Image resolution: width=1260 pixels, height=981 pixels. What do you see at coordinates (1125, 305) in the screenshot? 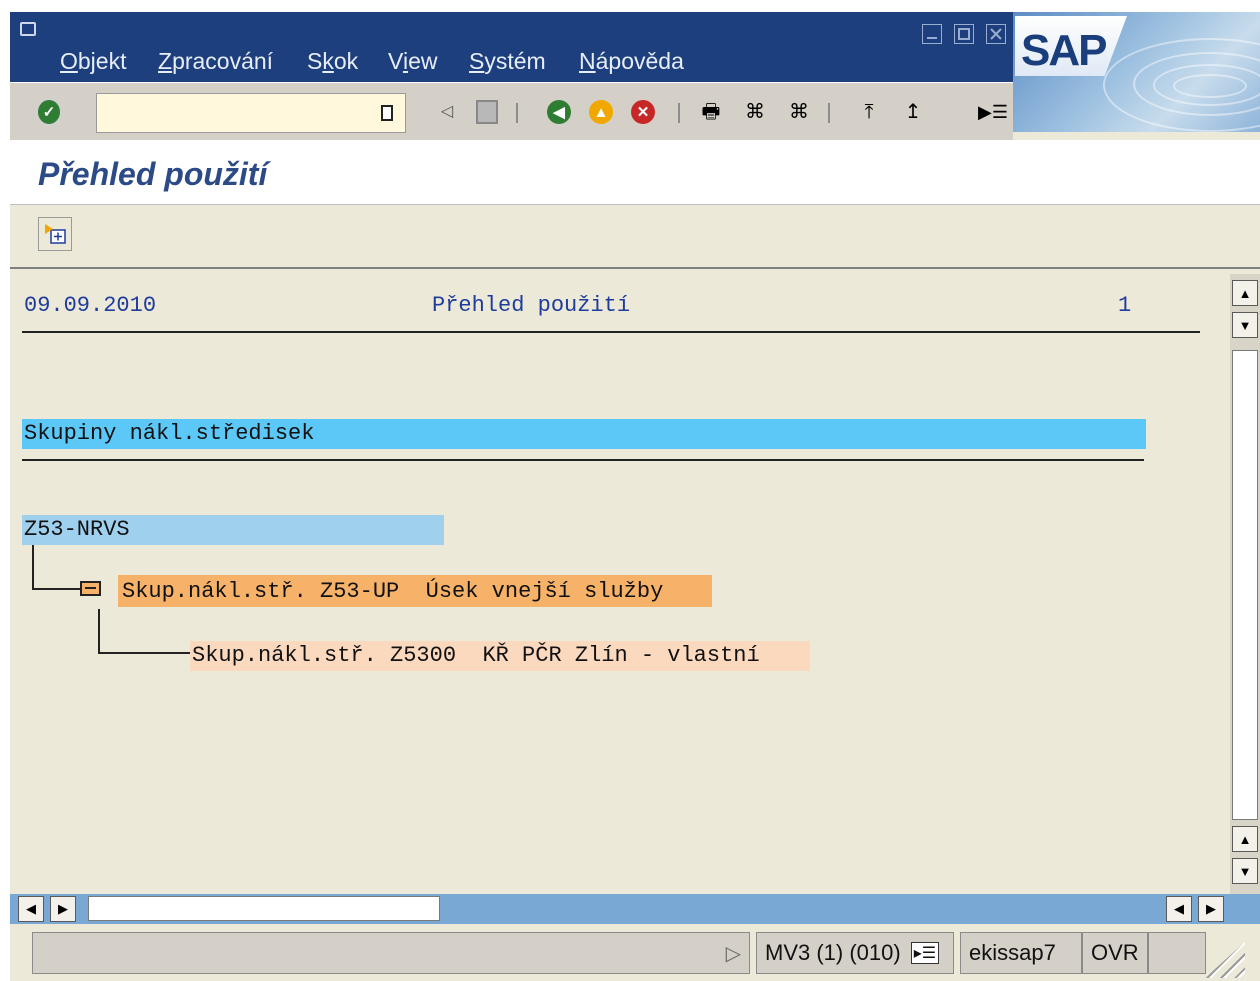
I see `report-page-number: 1` at bounding box center [1125, 305].